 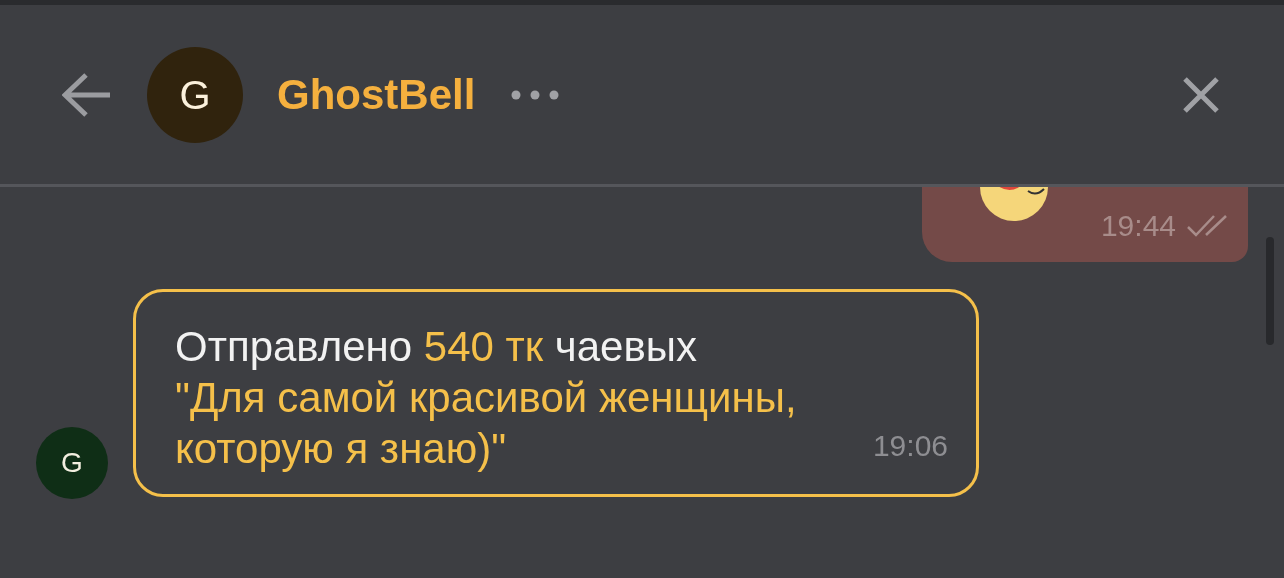 I want to click on more-options-icon, so click(x=535, y=94).